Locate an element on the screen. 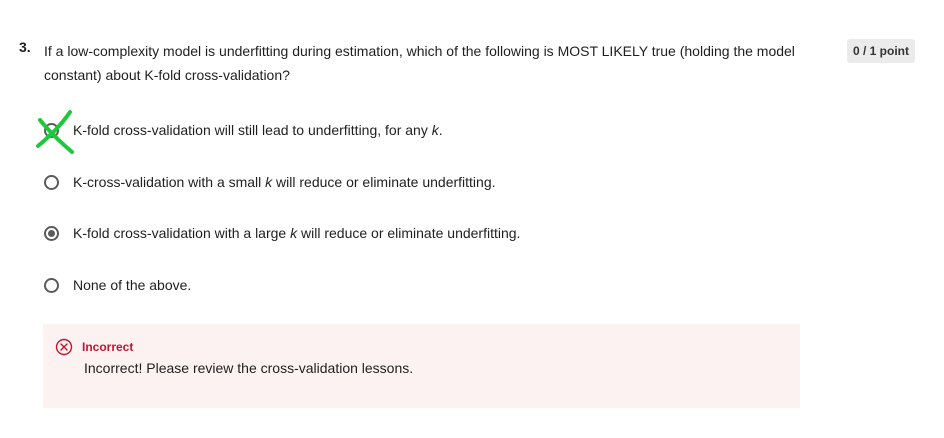 The image size is (944, 438). option-label: None of the above. is located at coordinates (132, 285).